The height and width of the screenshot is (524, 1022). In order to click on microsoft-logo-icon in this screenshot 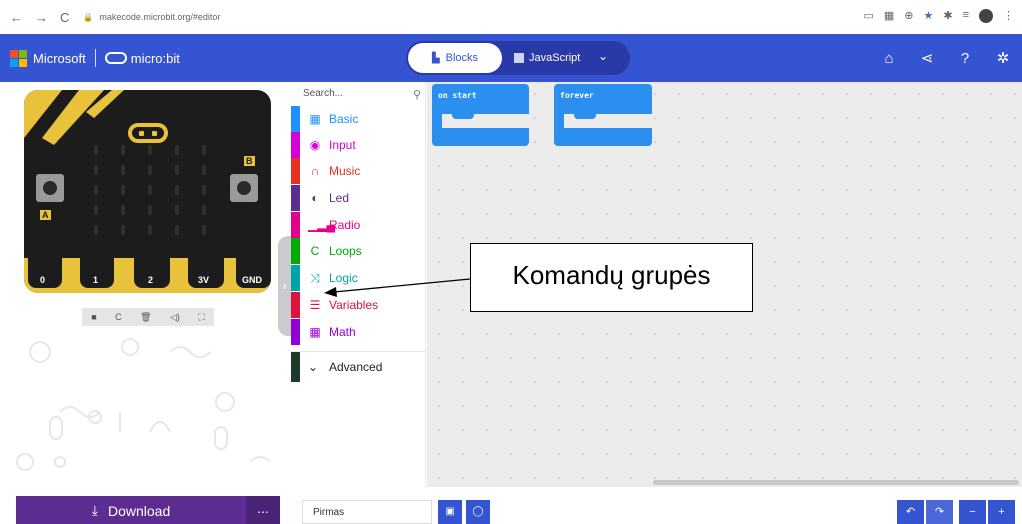, I will do `click(18, 58)`.